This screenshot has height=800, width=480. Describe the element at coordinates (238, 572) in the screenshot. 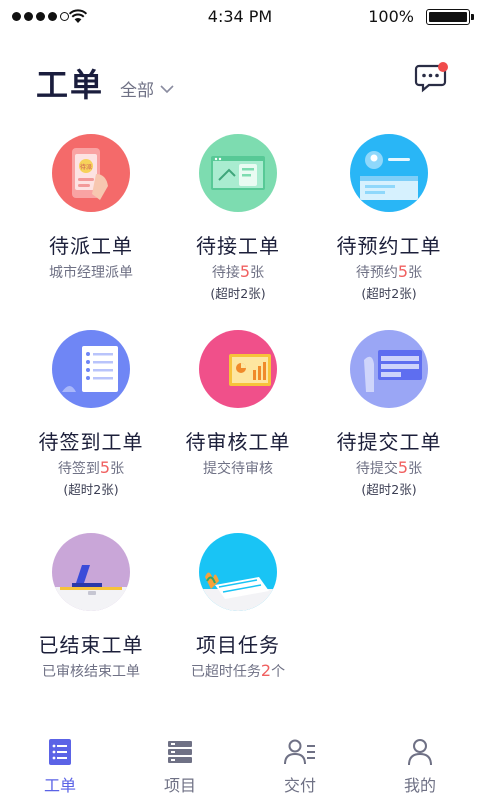

I see `project-task-icon` at that location.